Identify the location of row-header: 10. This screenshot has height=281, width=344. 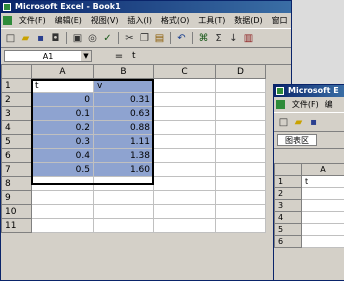
(17, 212).